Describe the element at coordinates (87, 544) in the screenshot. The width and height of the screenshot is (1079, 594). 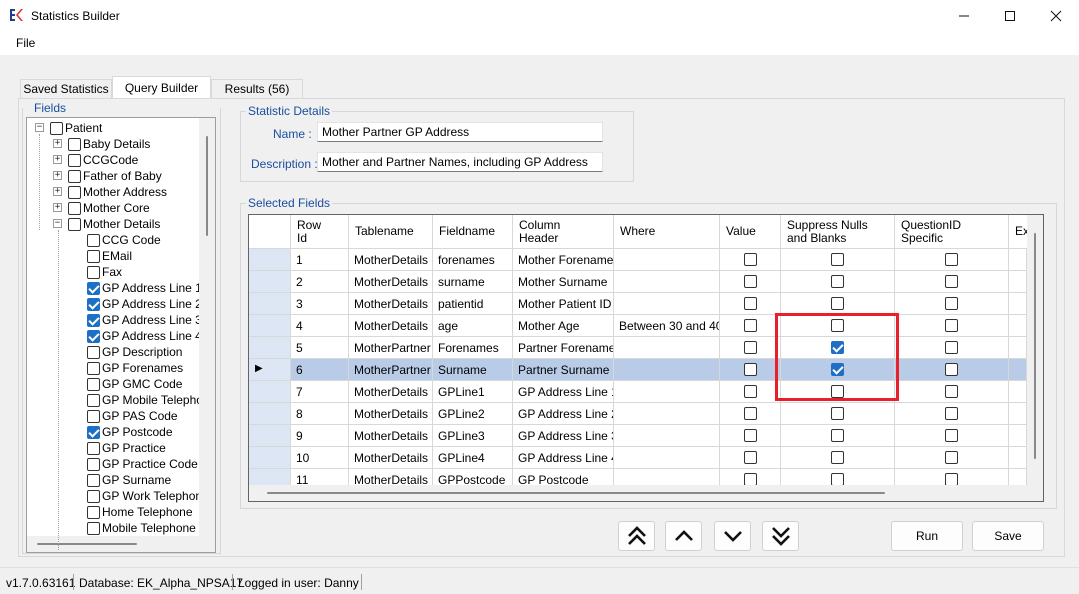
I see `tree-hscroll-thumb` at that location.